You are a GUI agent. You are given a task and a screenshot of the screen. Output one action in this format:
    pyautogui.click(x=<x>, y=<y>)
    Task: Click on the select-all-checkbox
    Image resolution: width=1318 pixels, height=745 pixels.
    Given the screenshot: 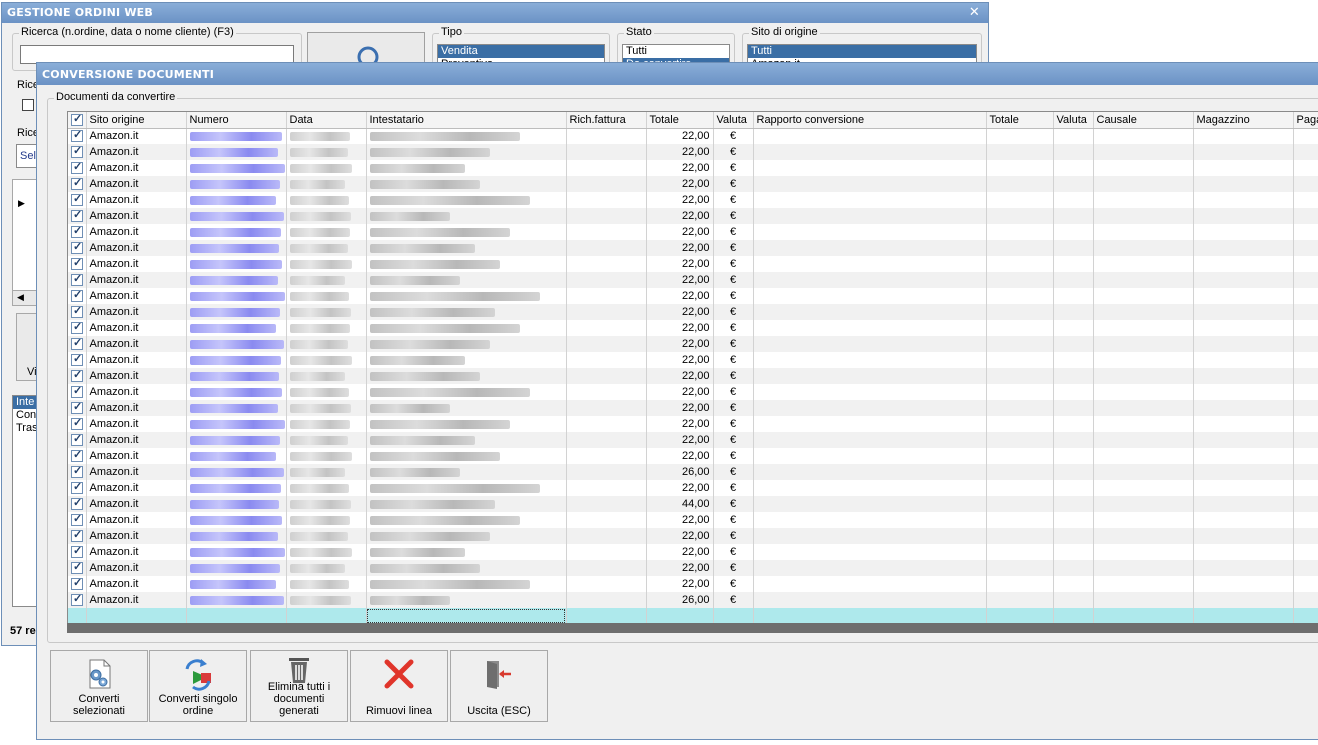 What is the action you would take?
    pyautogui.click(x=77, y=119)
    